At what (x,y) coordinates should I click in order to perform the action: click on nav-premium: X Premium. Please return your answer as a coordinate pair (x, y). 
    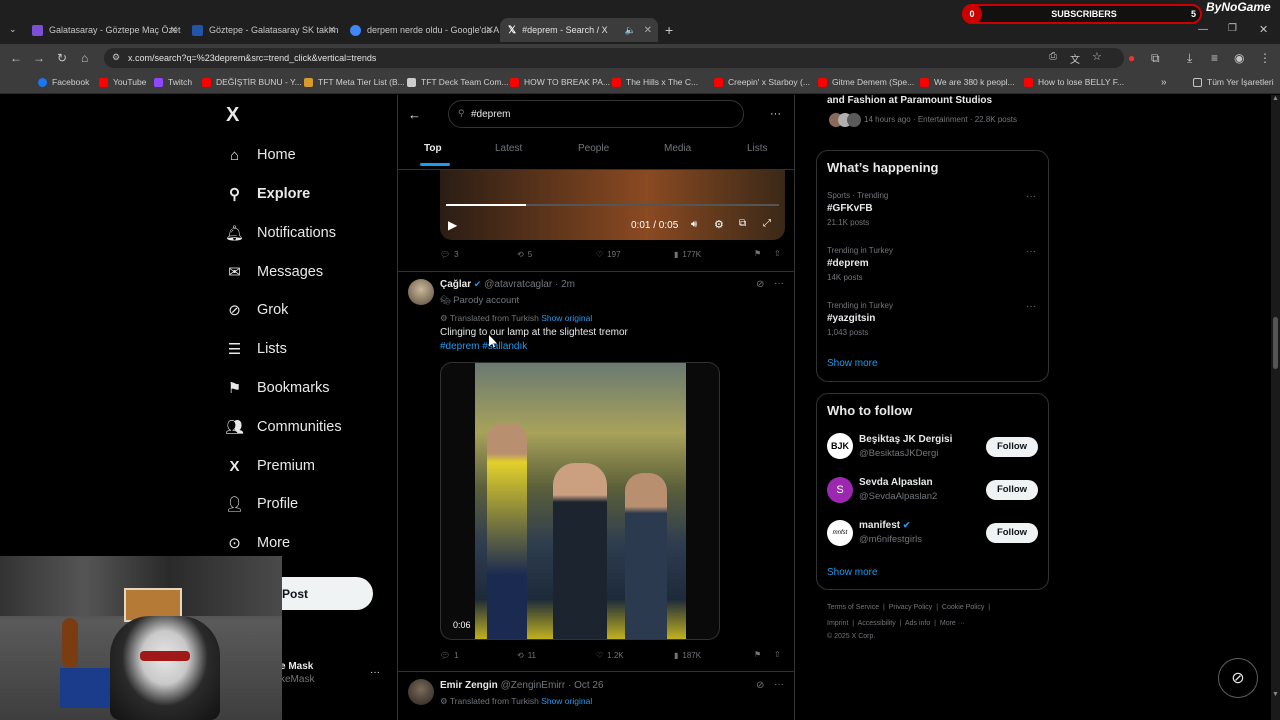
    Looking at the image, I should click on (270, 466).